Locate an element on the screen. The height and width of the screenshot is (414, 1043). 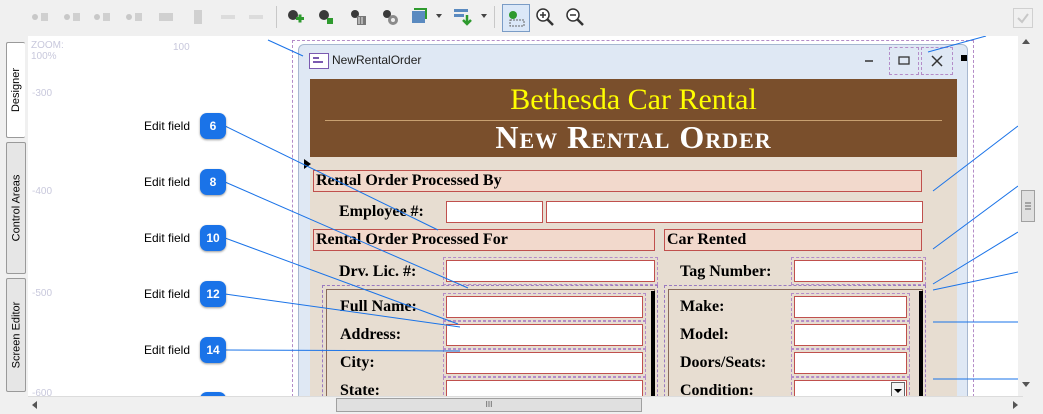
callout-badge-10: 10 is located at coordinates (213, 238).